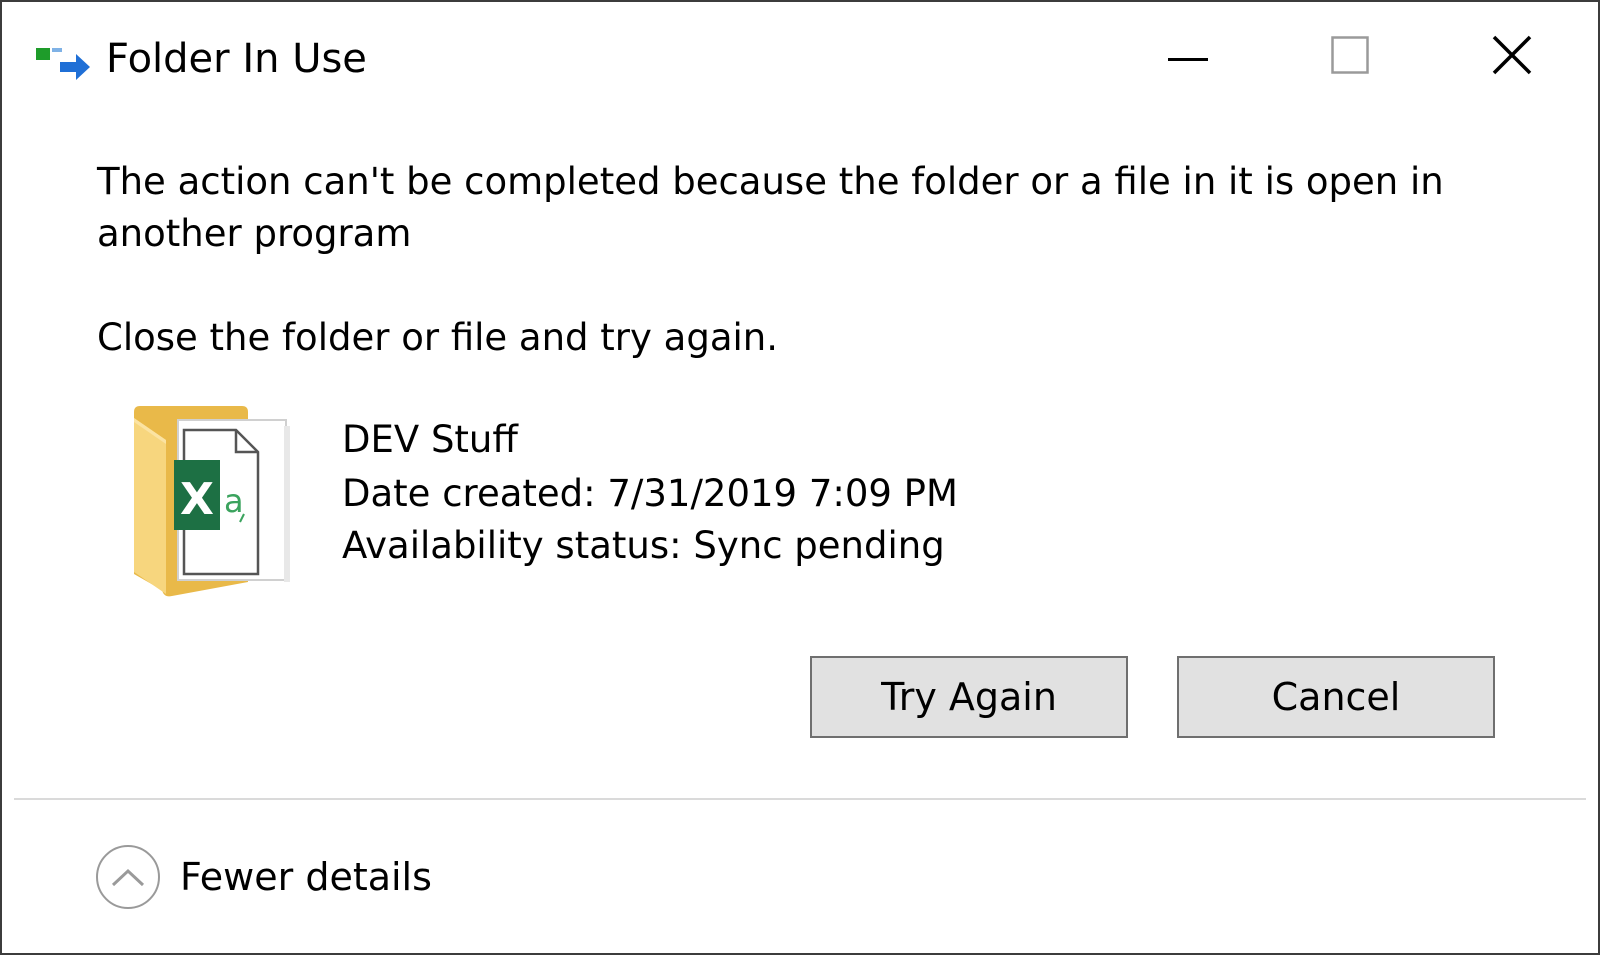 This screenshot has height=955, width=1600. I want to click on minimize-button, so click(1188, 57).